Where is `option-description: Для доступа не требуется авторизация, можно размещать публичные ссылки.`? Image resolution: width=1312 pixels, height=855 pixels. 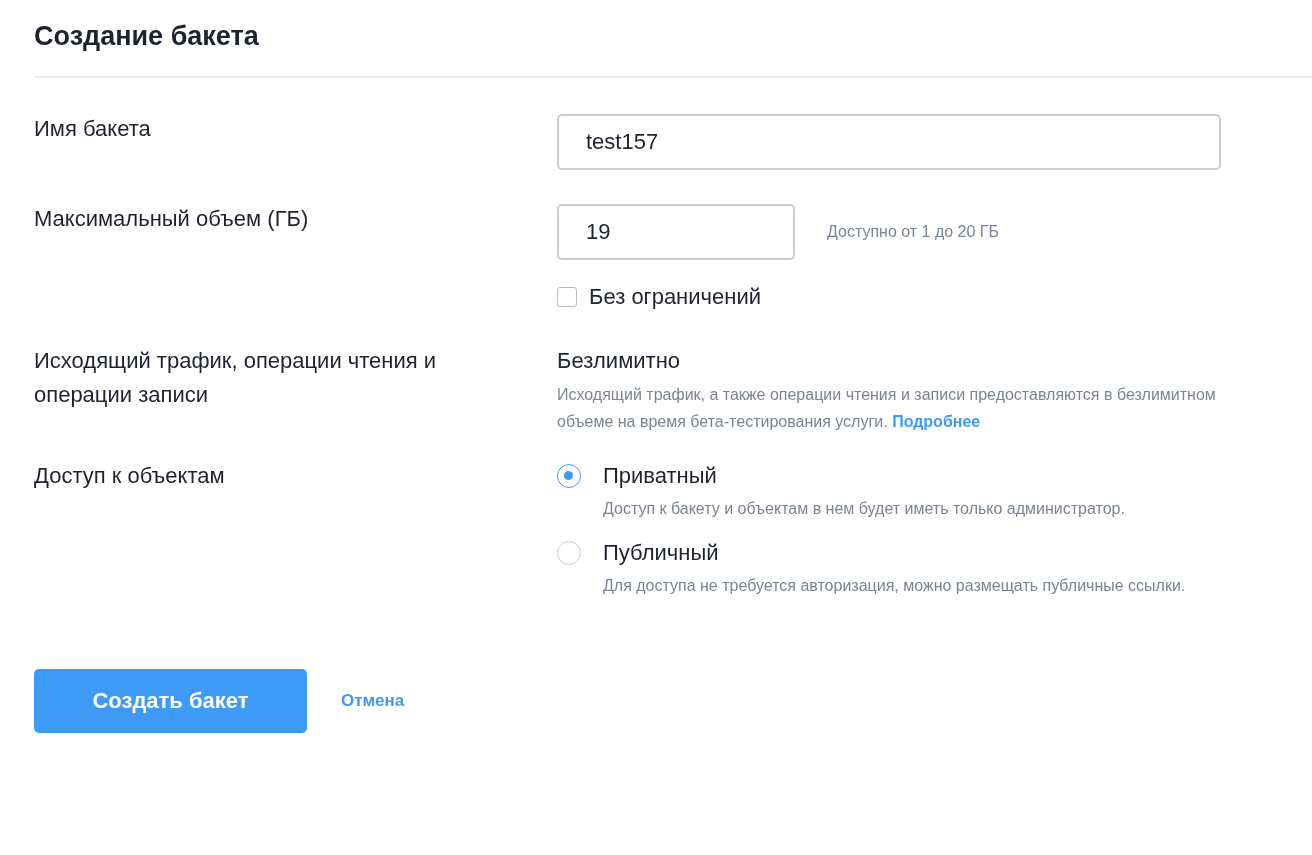
option-description: Для доступа не требуется авторизация, можно размещать публичные ссылки. is located at coordinates (895, 586).